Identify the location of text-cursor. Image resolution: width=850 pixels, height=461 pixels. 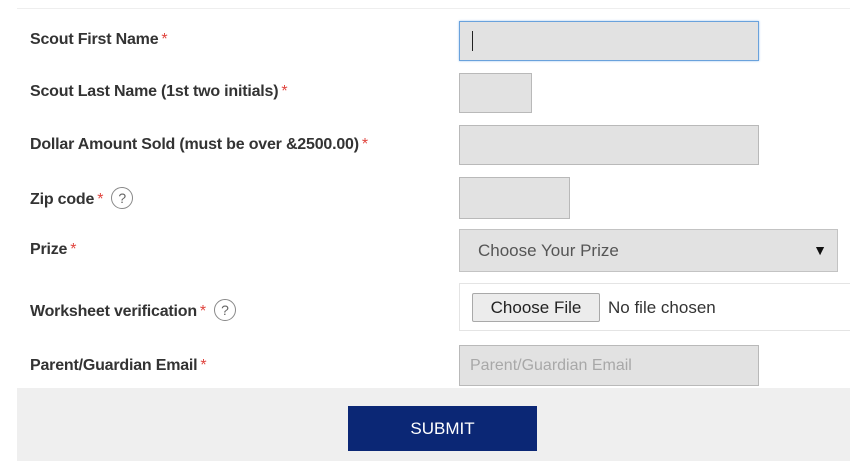
(472, 41).